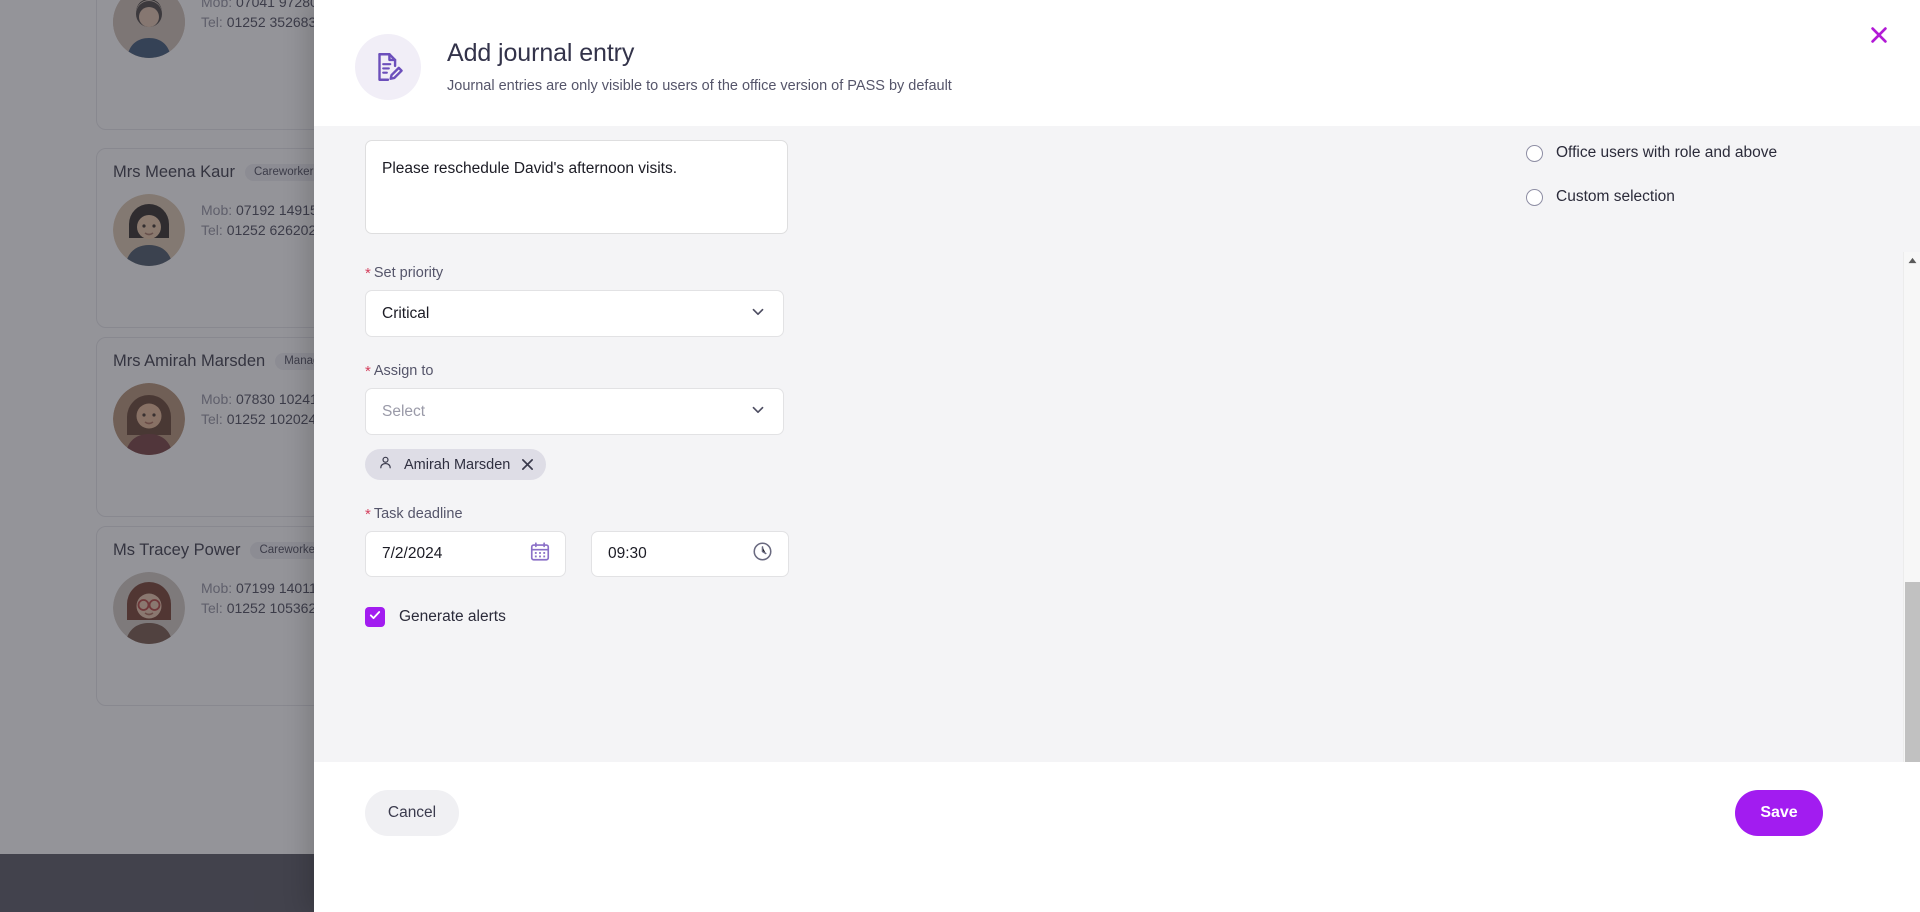 This screenshot has width=1920, height=912. Describe the element at coordinates (1911, 507) in the screenshot. I see `dialog-scrollbar` at that location.